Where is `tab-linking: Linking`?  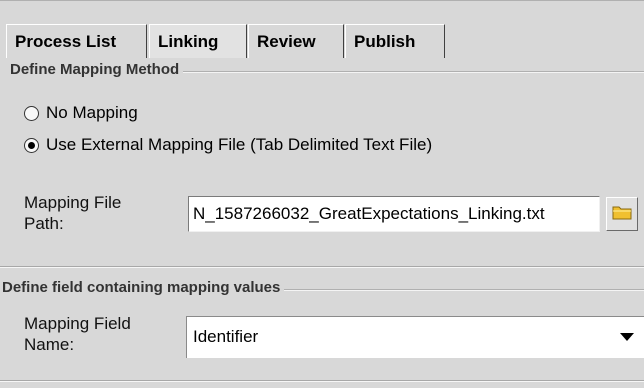
tab-linking: Linking is located at coordinates (198, 41).